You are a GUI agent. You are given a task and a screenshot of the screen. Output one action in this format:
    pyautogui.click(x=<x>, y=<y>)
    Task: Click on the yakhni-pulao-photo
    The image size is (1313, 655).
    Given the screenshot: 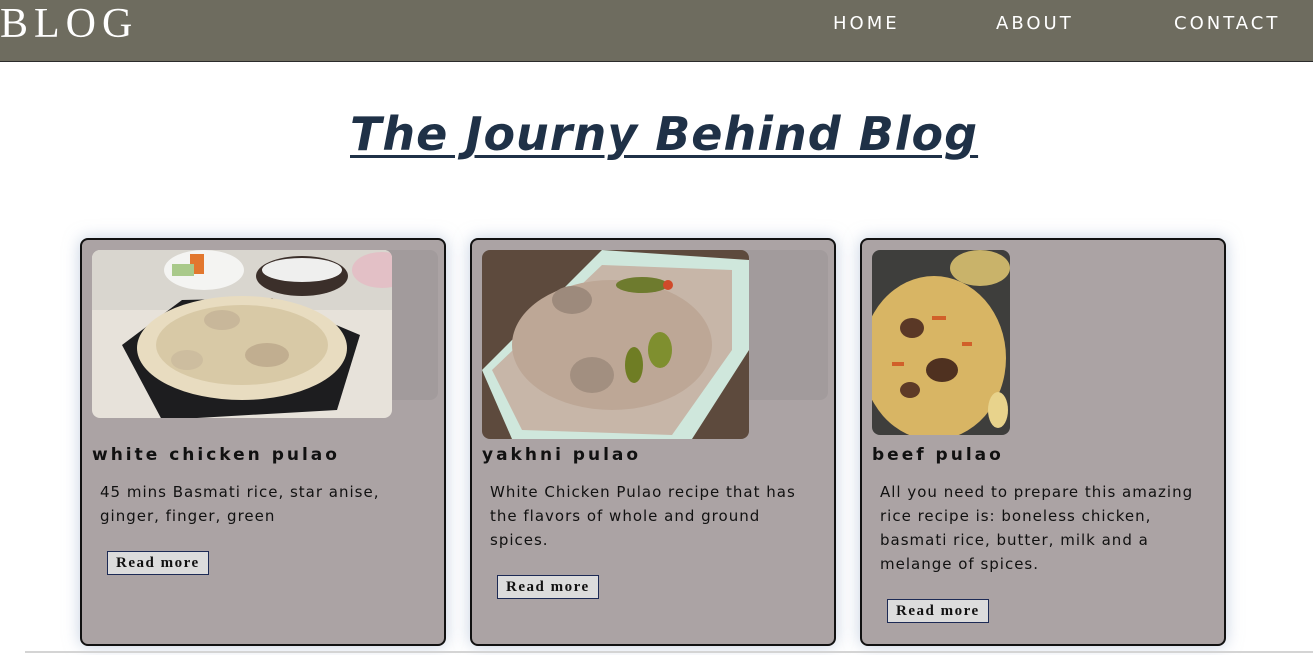 What is the action you would take?
    pyautogui.click(x=615, y=344)
    